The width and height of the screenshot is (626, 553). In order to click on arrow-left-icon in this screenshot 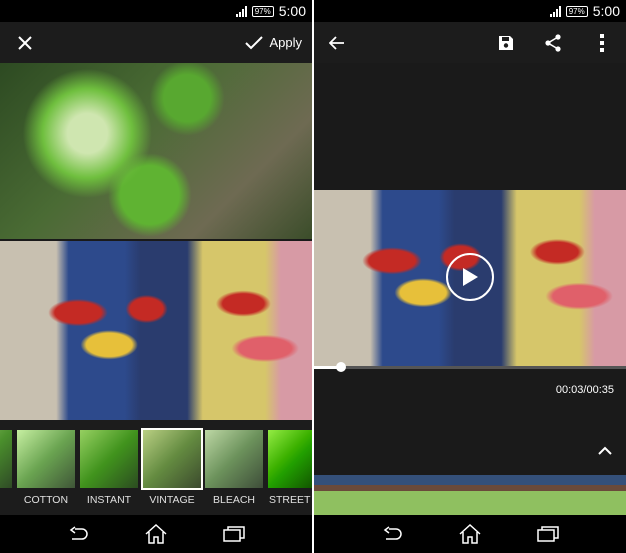, I will do `click(336, 42)`.